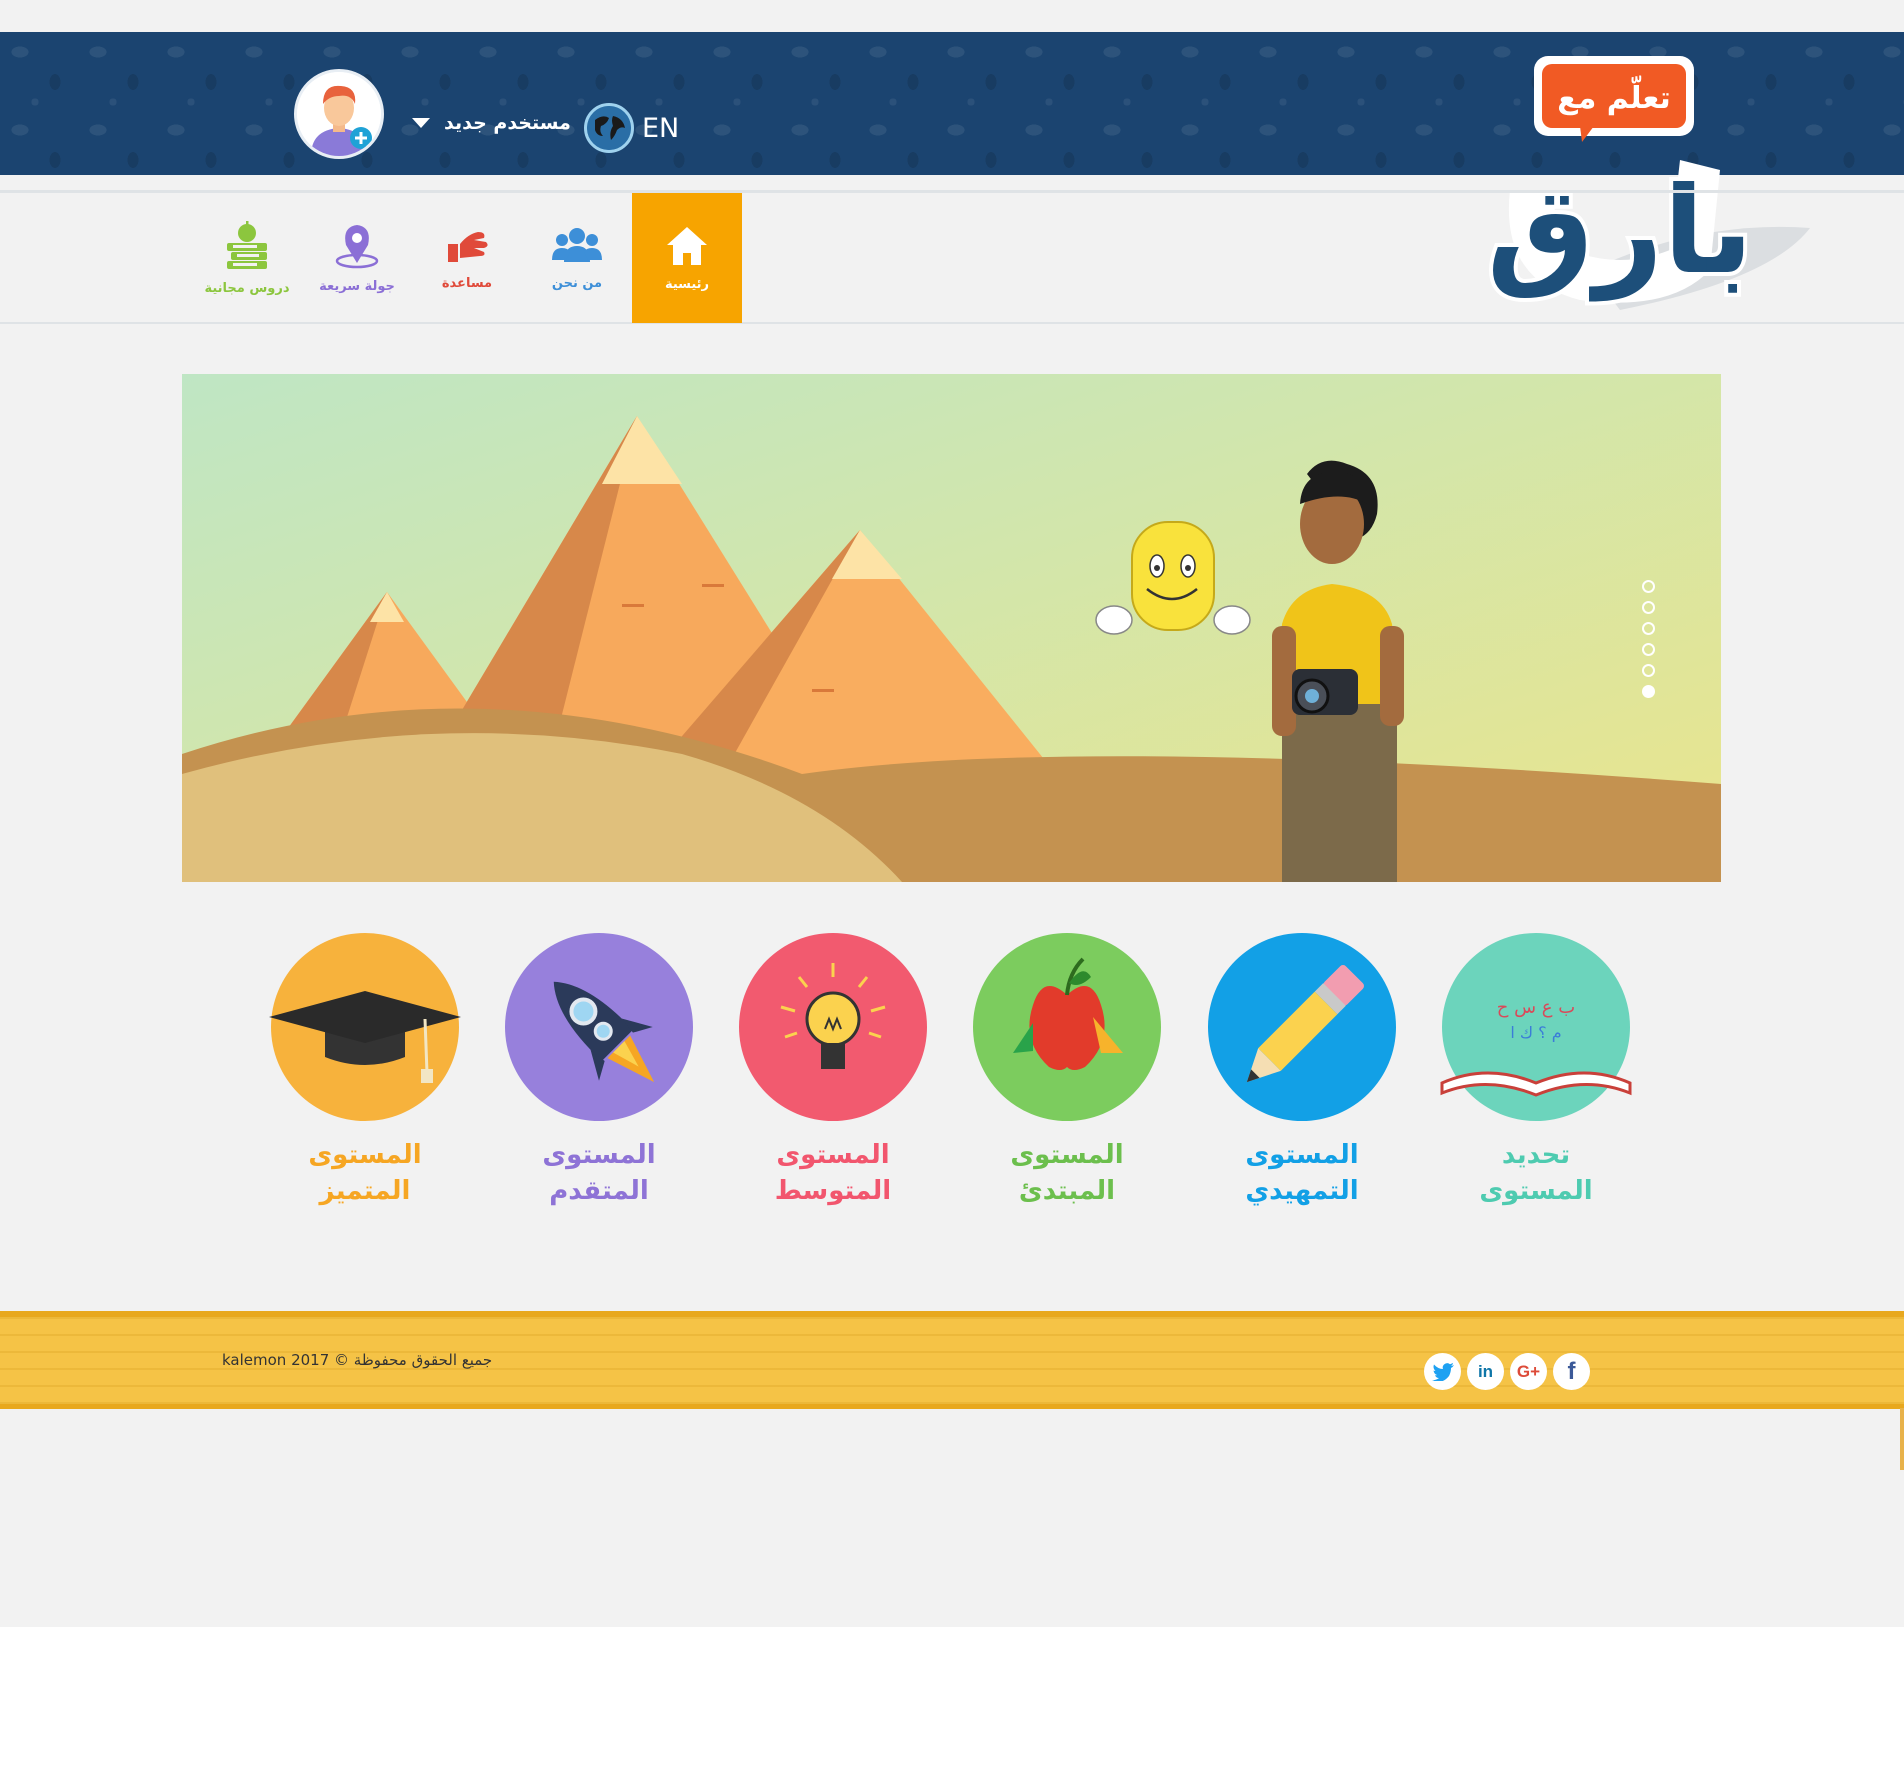 The height and width of the screenshot is (1774, 1904). I want to click on twitter-icon, so click(1442, 1371).